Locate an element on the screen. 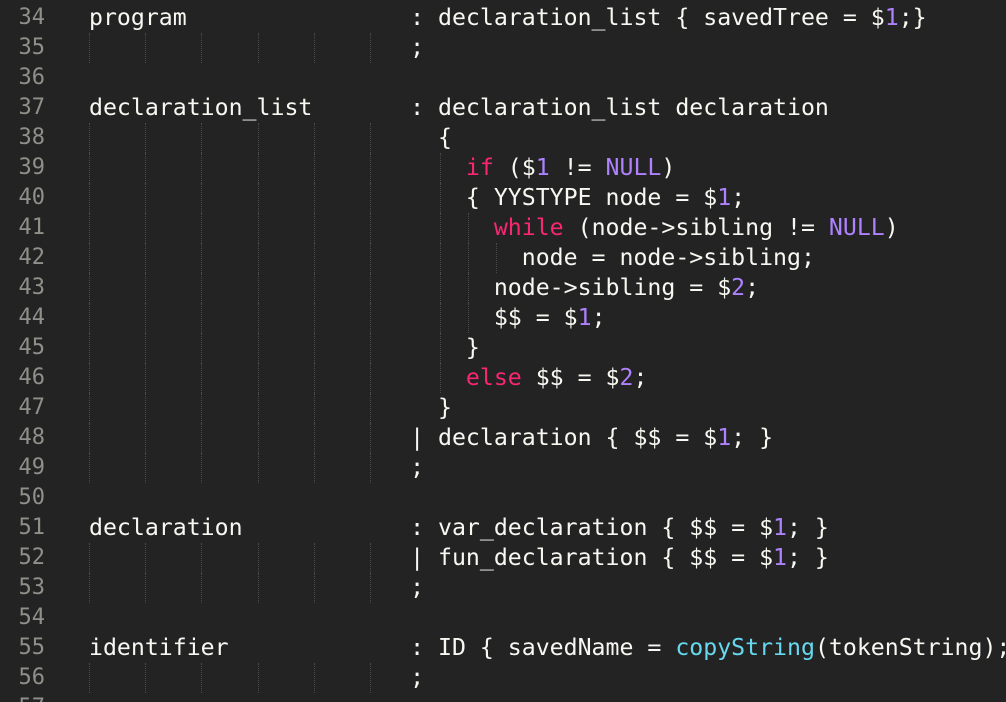 The image size is (1006, 702). line-number: 47 is located at coordinates (32, 407).